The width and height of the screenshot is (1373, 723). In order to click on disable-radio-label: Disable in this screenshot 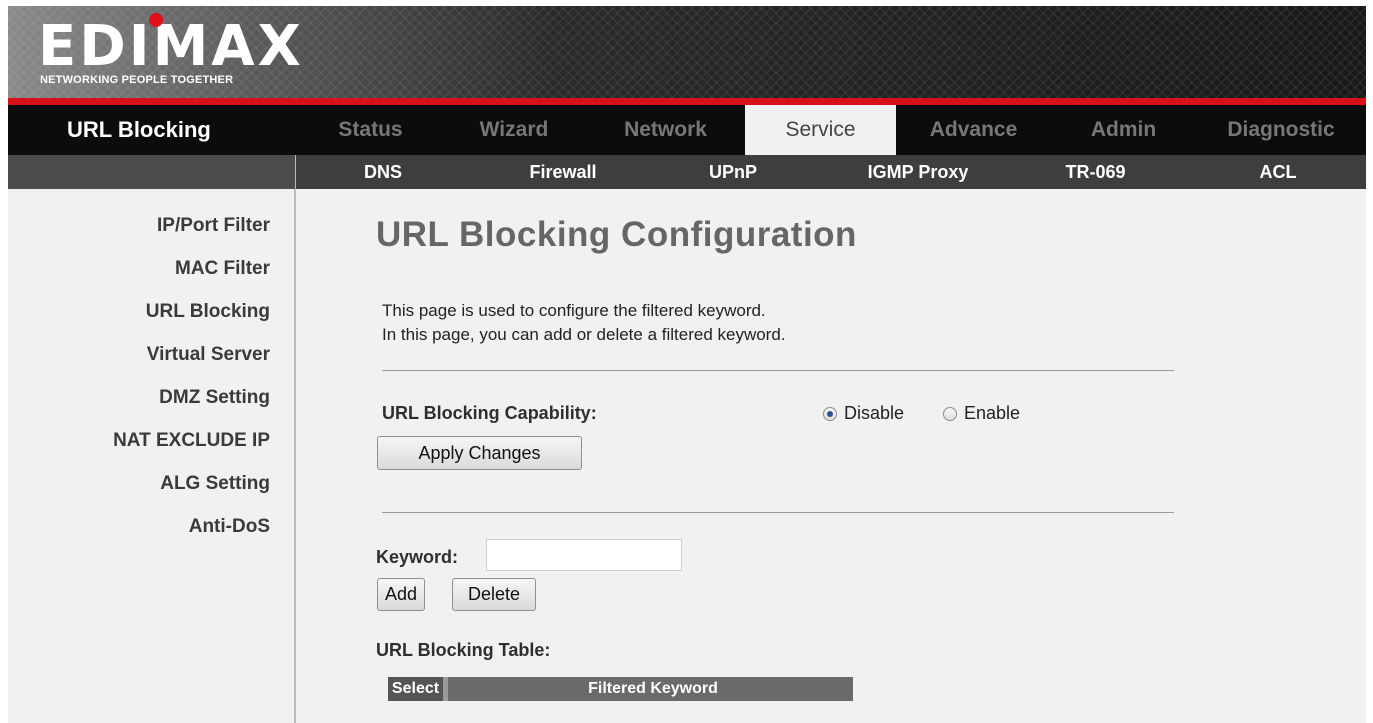, I will do `click(874, 413)`.